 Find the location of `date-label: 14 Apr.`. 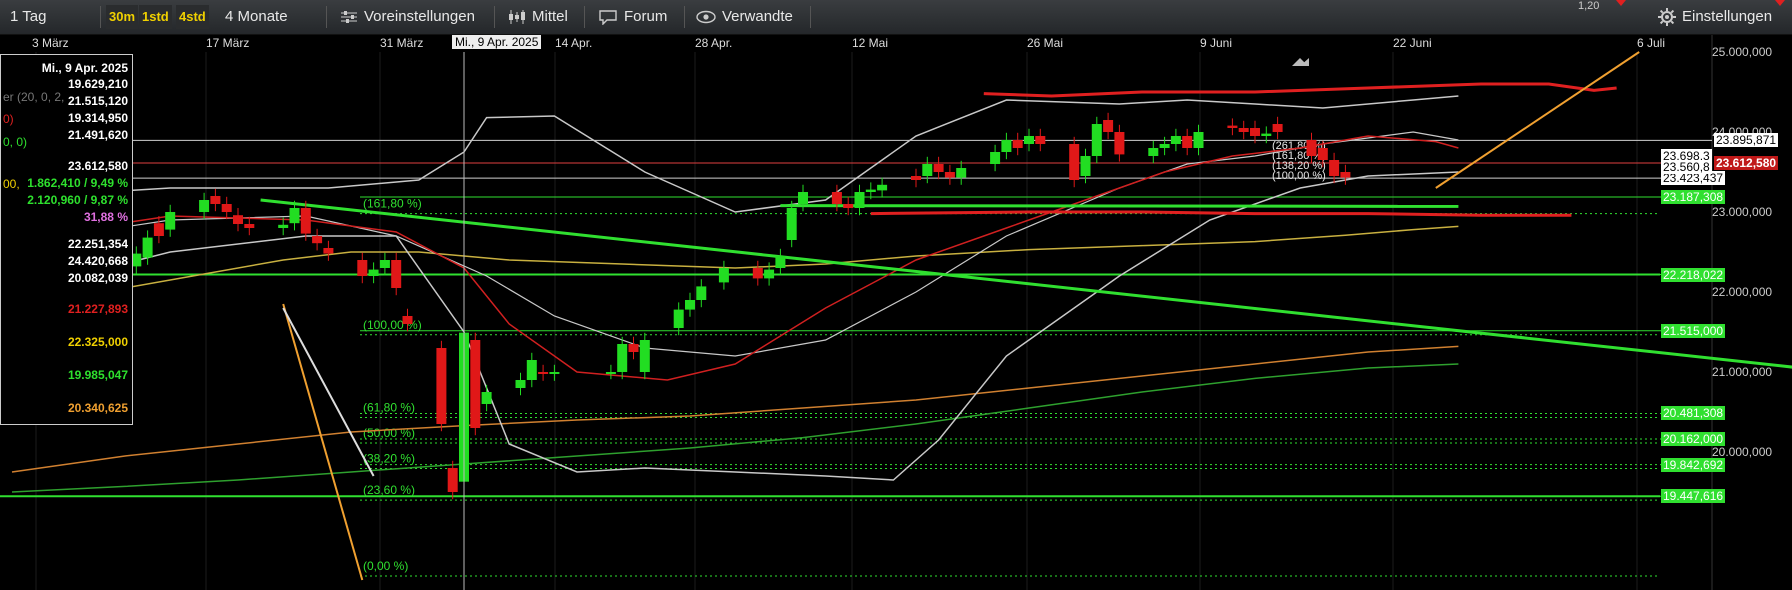

date-label: 14 Apr. is located at coordinates (574, 43).